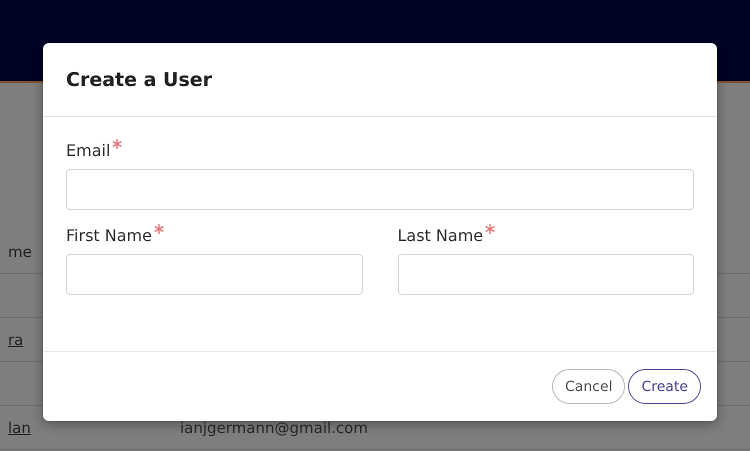  Describe the element at coordinates (441, 235) in the screenshot. I see `field-label: Last Name` at that location.